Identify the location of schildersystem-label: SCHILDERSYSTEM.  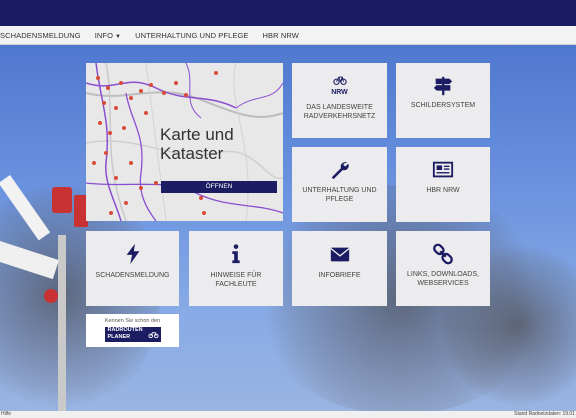
(443, 105).